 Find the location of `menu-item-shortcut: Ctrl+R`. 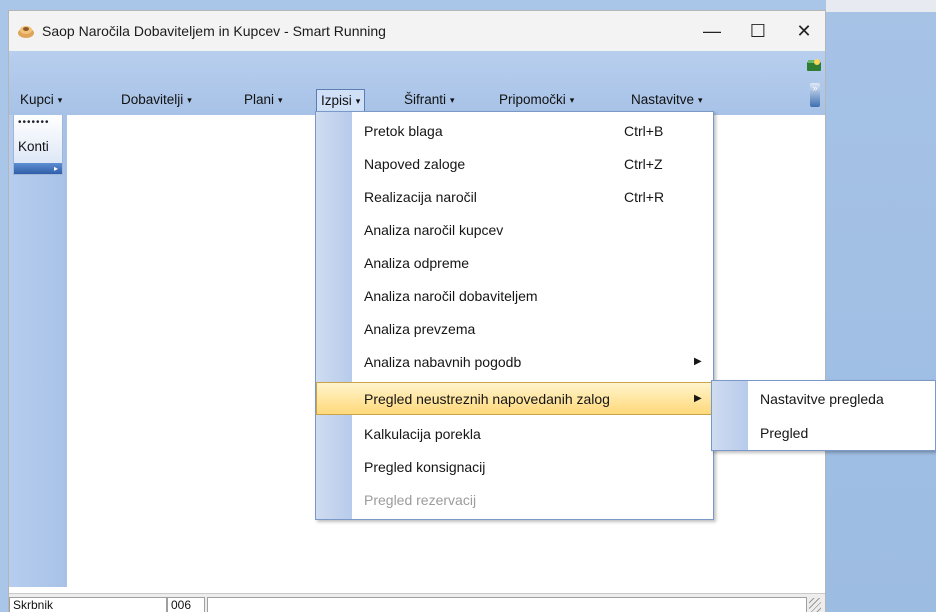

menu-item-shortcut: Ctrl+R is located at coordinates (644, 197).